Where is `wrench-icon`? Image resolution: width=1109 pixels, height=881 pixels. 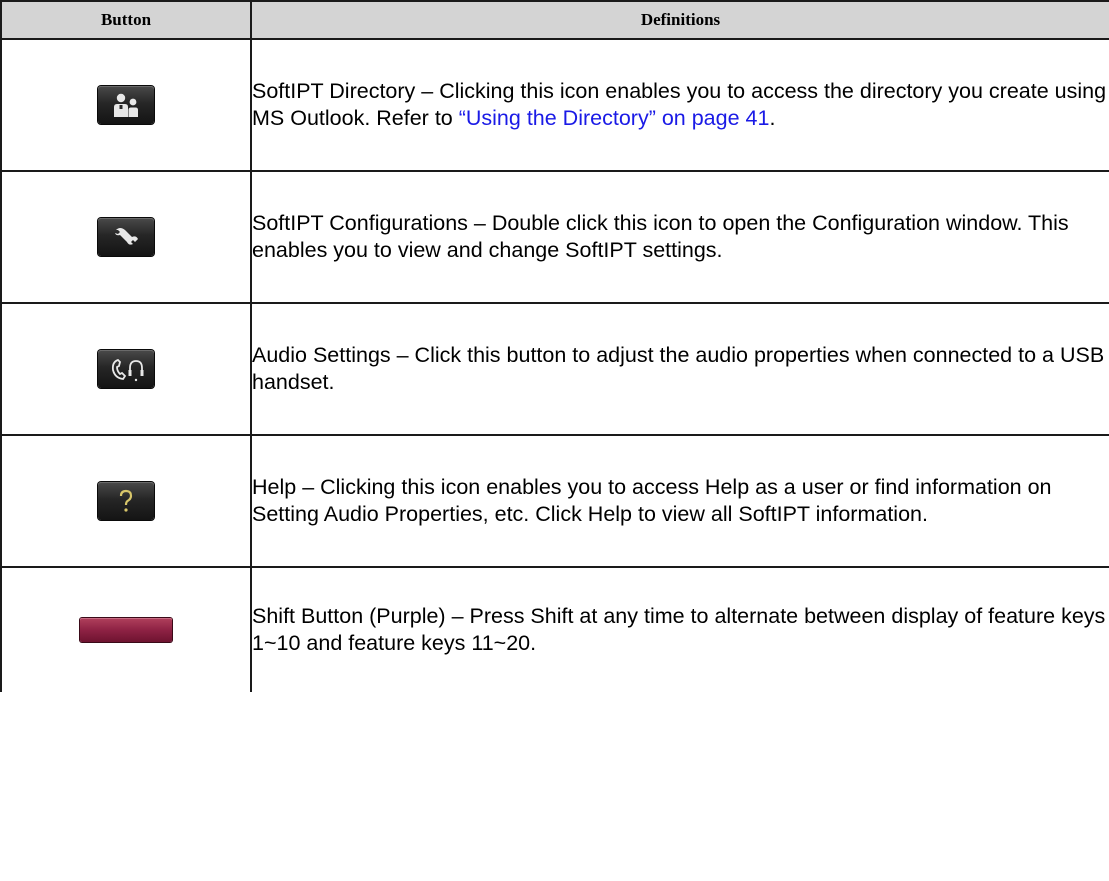 wrench-icon is located at coordinates (126, 237).